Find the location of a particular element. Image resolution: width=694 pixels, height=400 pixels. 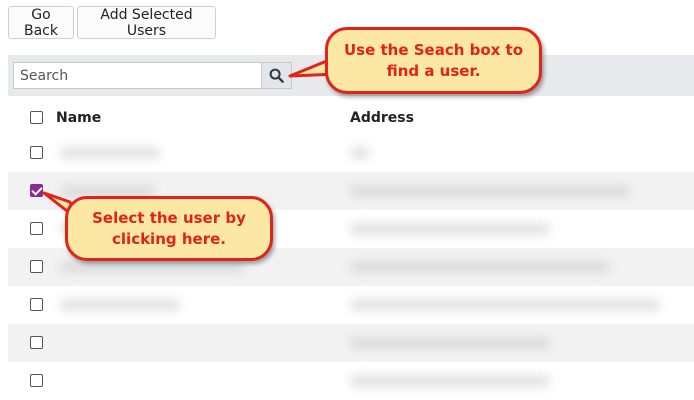

select-tip-callout: Select the user by clicking here. is located at coordinates (169, 228).